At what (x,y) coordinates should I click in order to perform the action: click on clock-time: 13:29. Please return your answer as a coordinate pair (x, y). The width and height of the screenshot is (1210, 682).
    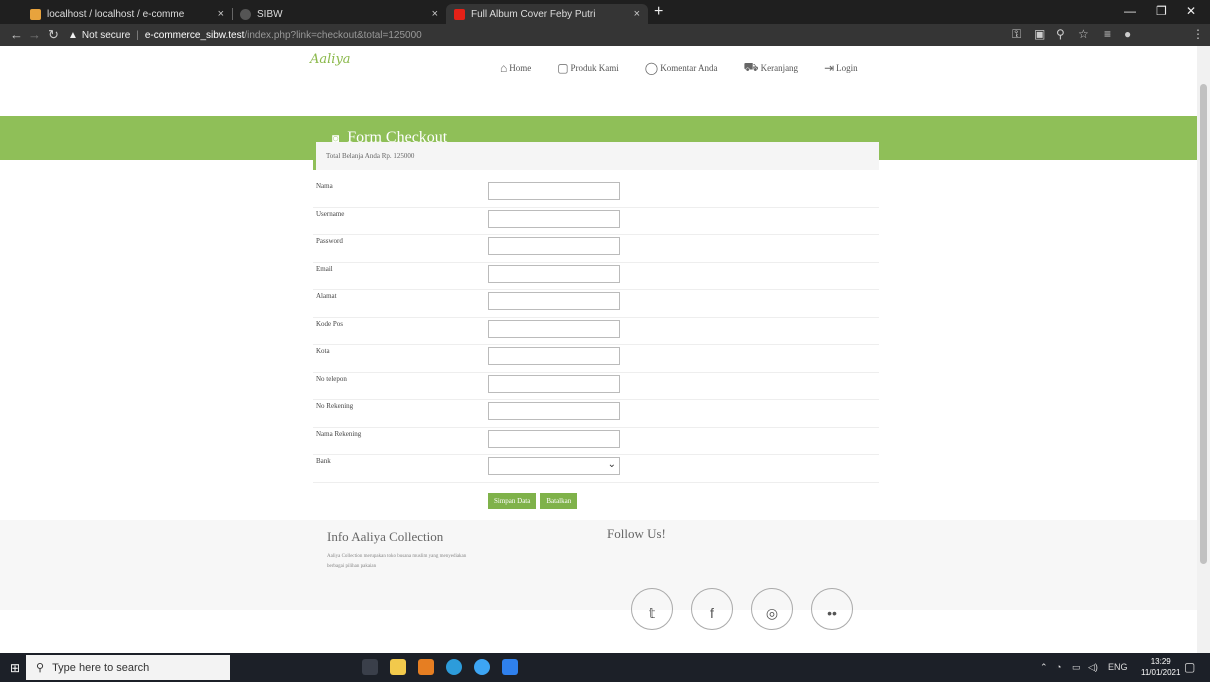
    Looking at the image, I should click on (1160, 661).